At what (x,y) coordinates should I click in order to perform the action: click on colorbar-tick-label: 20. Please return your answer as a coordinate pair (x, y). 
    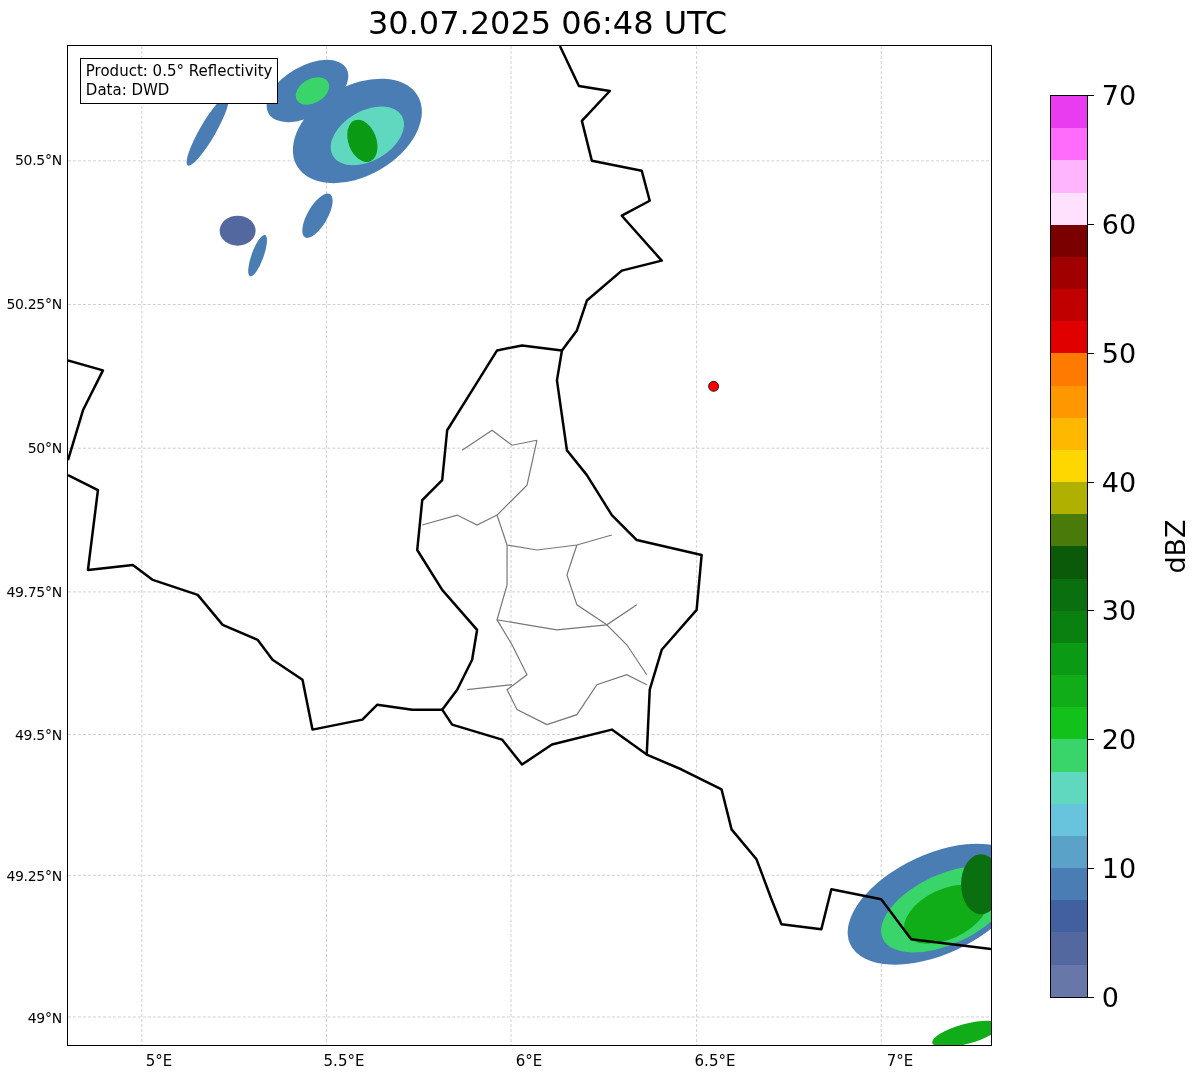
    Looking at the image, I should click on (1119, 739).